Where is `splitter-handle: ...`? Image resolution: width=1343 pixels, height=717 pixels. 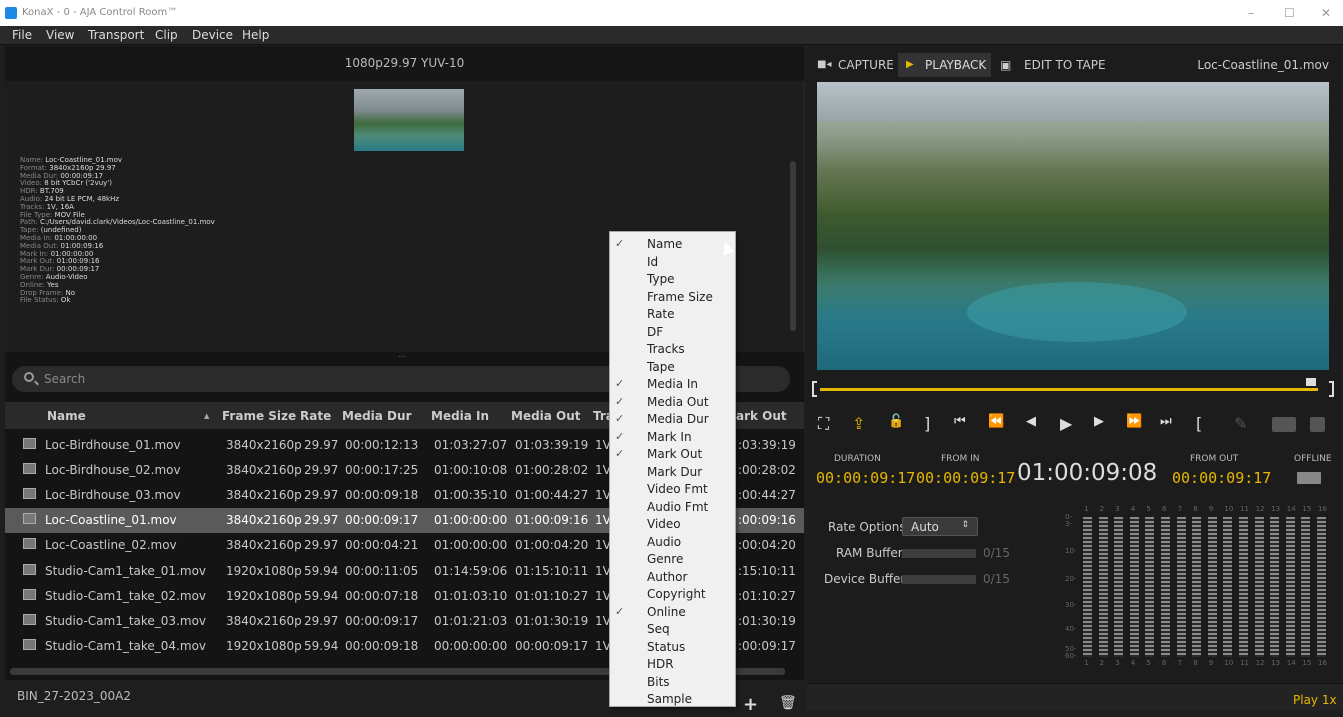 splitter-handle: ... is located at coordinates (402, 354).